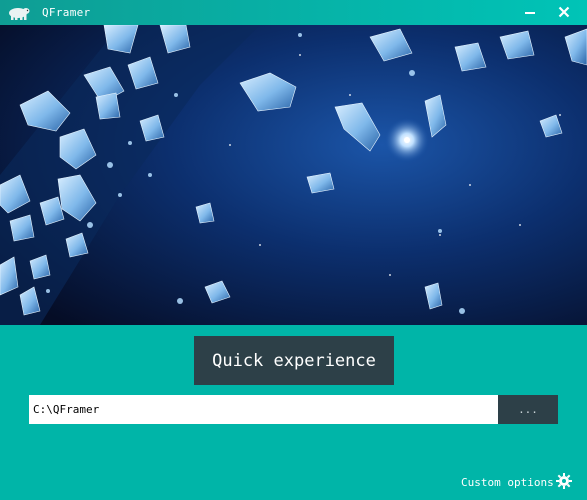 This screenshot has height=500, width=587. Describe the element at coordinates (564, 481) in the screenshot. I see `gear-icon` at that location.